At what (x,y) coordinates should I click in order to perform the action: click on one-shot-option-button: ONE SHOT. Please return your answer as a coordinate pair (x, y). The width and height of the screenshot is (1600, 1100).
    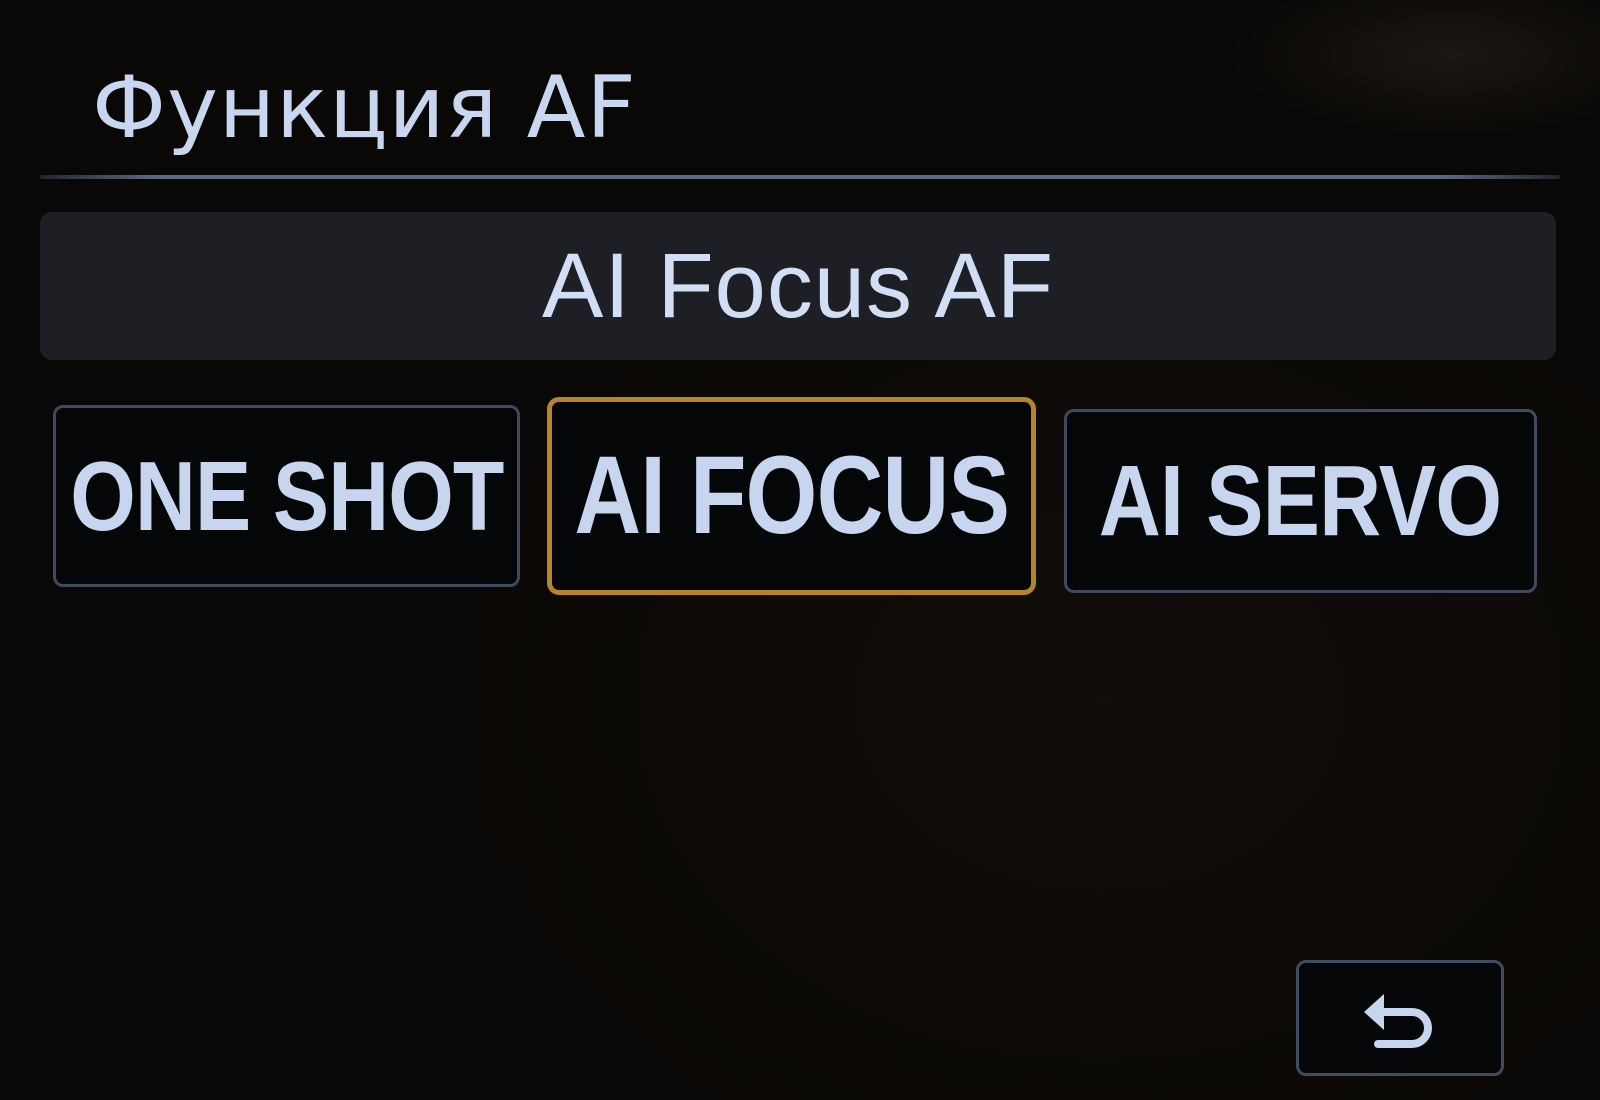
    Looking at the image, I should click on (286, 496).